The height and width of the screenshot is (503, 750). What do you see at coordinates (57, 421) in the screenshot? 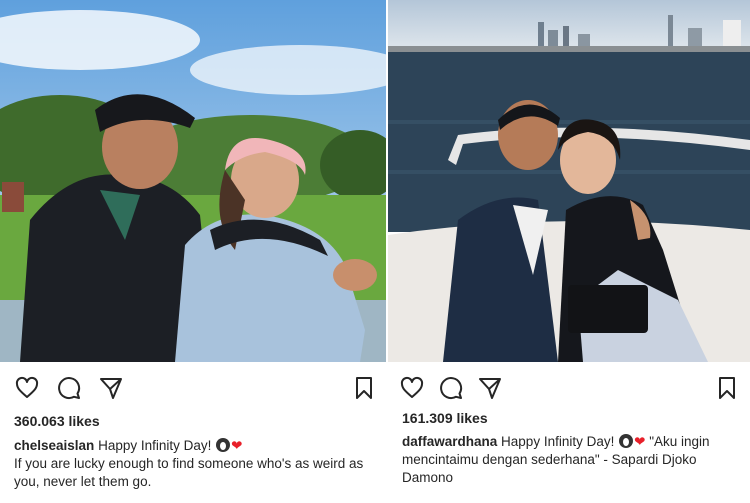
I see `likes-count: 360.063 likes` at bounding box center [57, 421].